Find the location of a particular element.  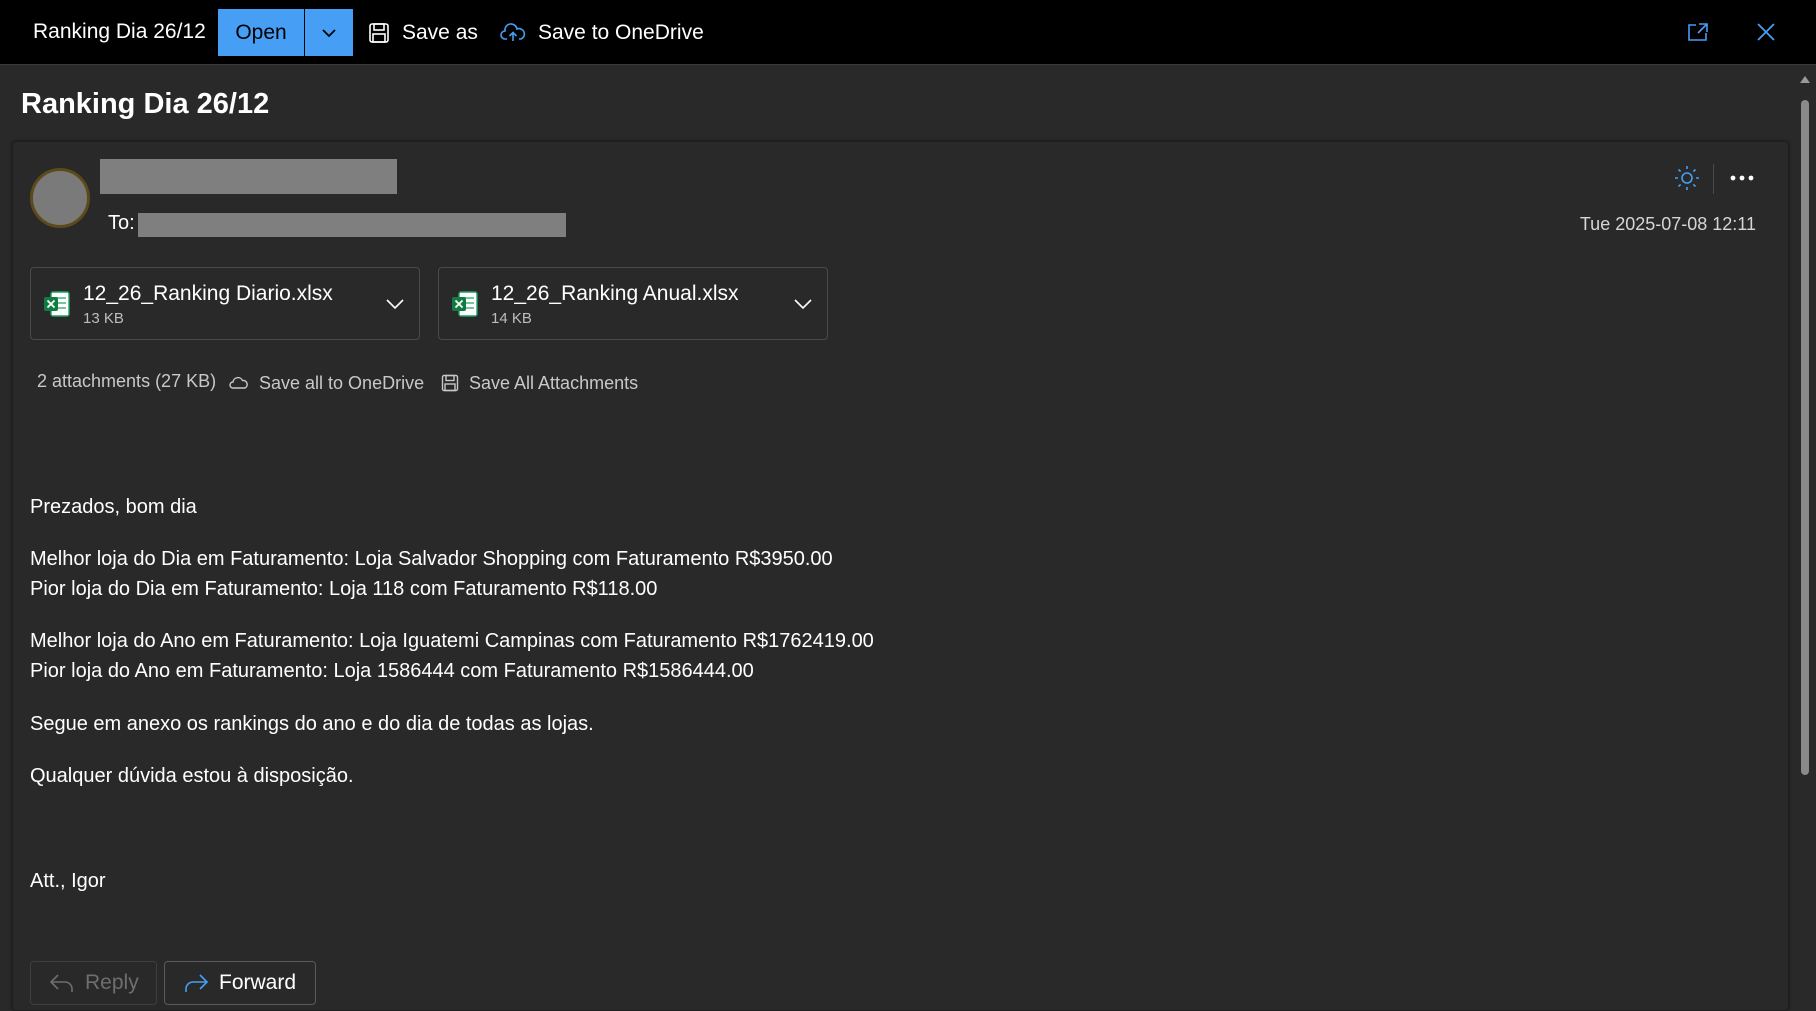

save-to-onedrive-button: Save to OneDrive is located at coordinates (602, 33).